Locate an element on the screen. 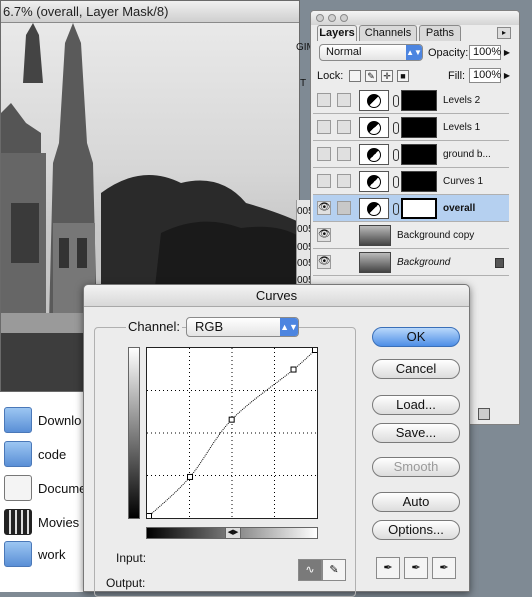 The height and width of the screenshot is (597, 532). layer-row-background: 👁 Background is located at coordinates (411, 262).